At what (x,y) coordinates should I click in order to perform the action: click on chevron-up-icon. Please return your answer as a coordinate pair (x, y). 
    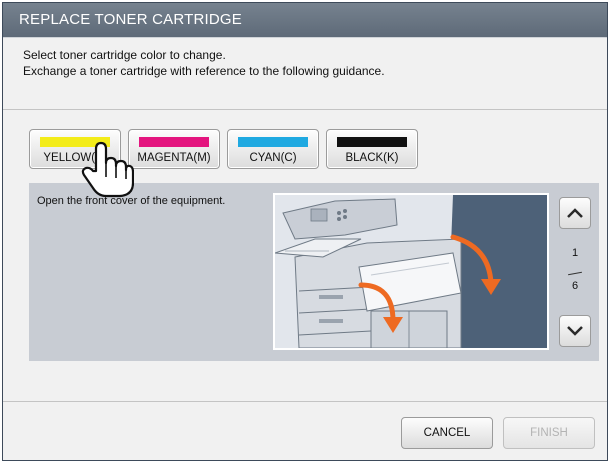
    Looking at the image, I should click on (575, 213).